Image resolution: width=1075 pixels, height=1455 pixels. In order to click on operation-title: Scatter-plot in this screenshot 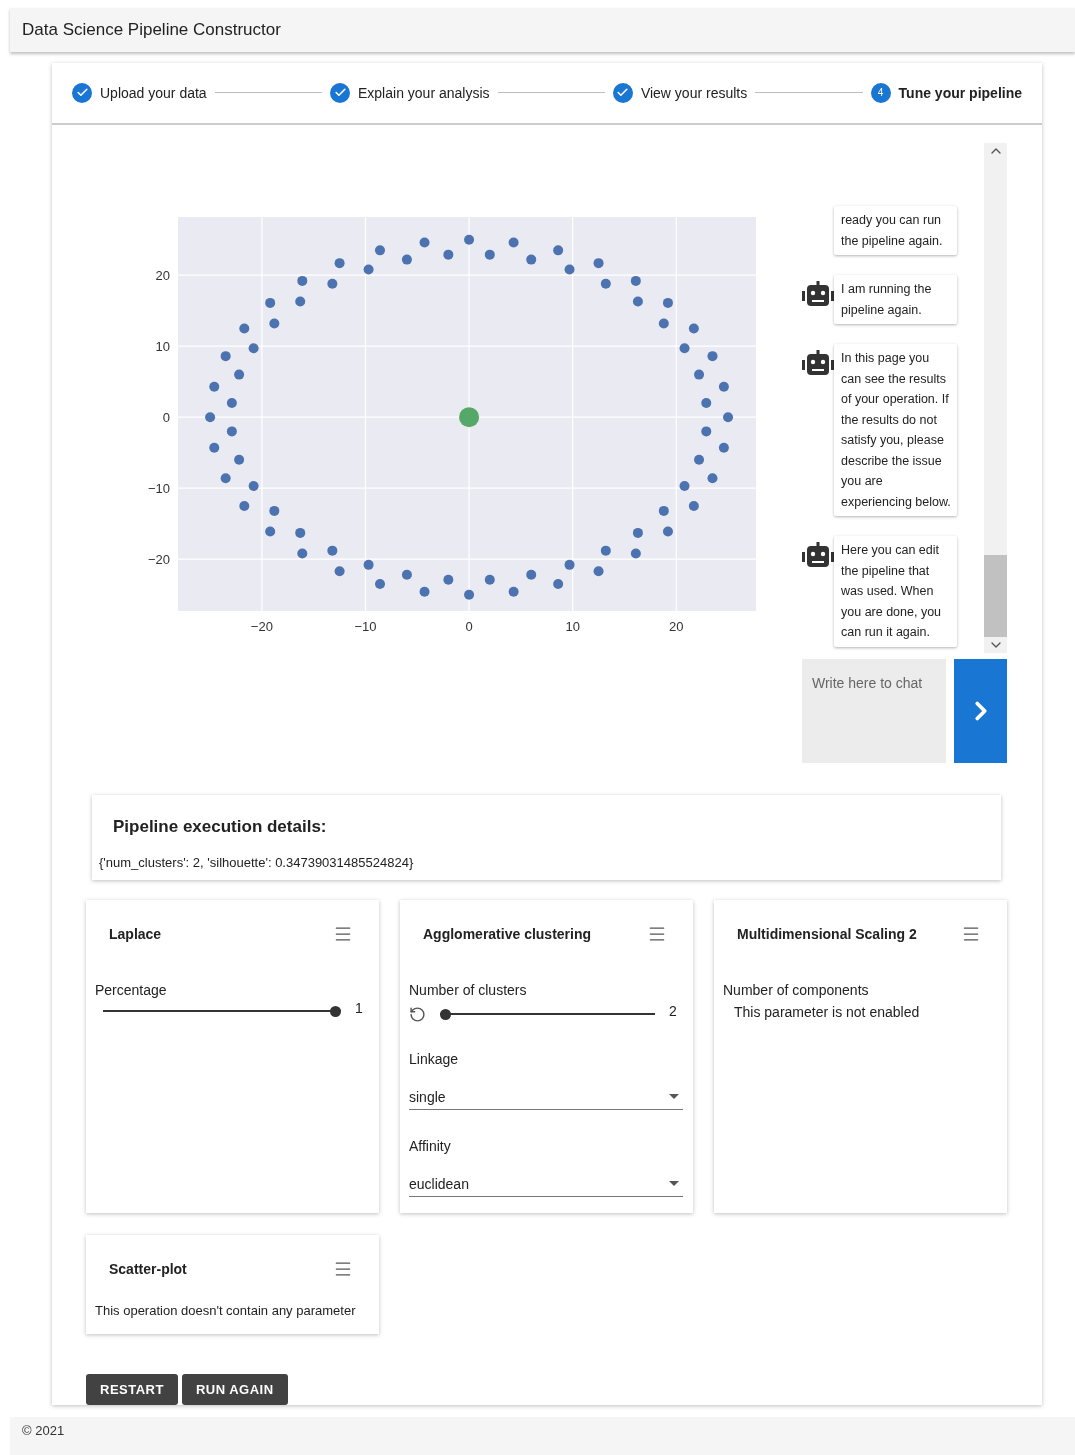, I will do `click(148, 1268)`.